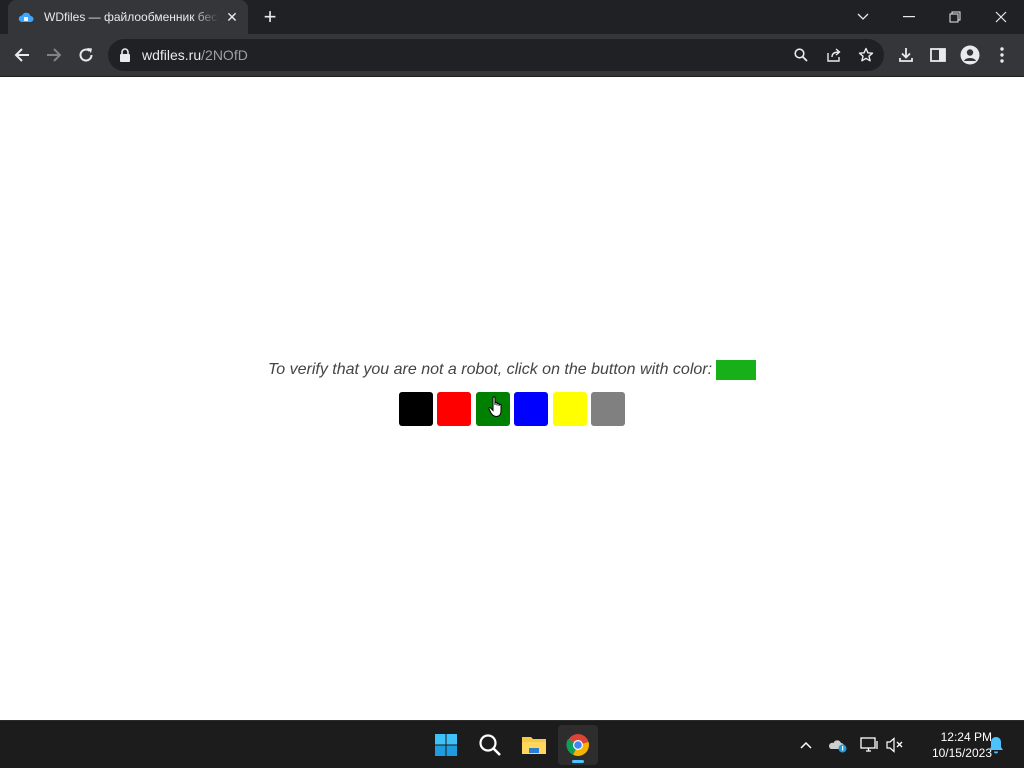 This screenshot has width=1024, height=768. I want to click on file-explorer-button, so click(534, 745).